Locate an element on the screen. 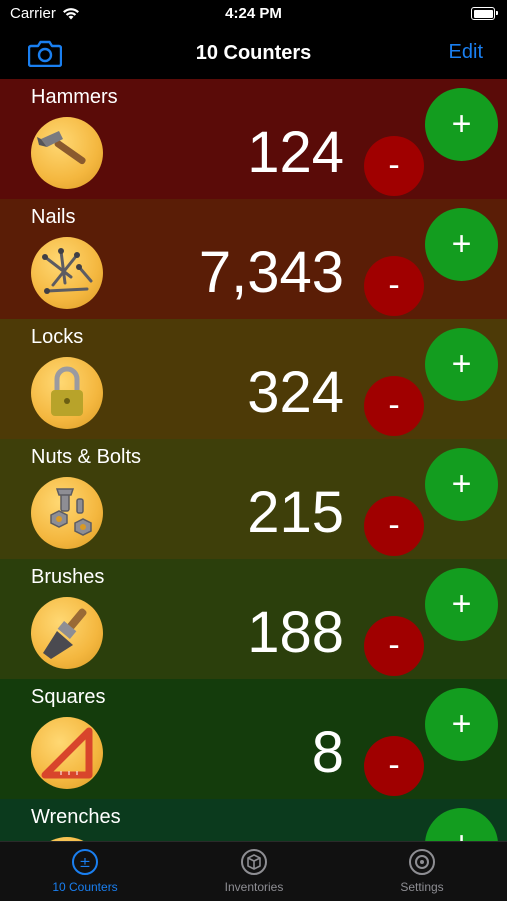  counter-icon: ± is located at coordinates (85, 862).